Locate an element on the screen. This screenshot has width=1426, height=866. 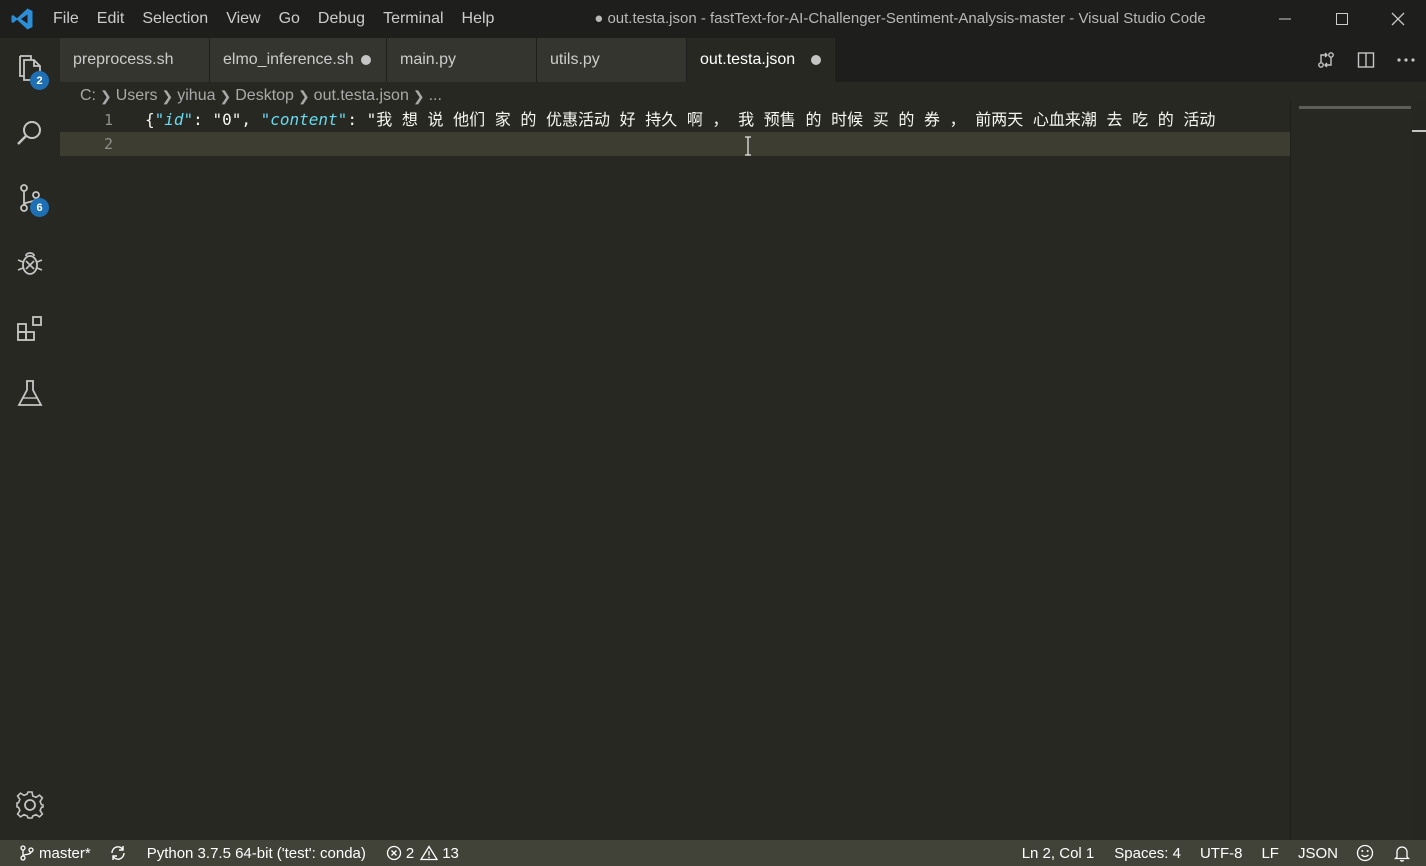
code-token: { is located at coordinates (150, 119).